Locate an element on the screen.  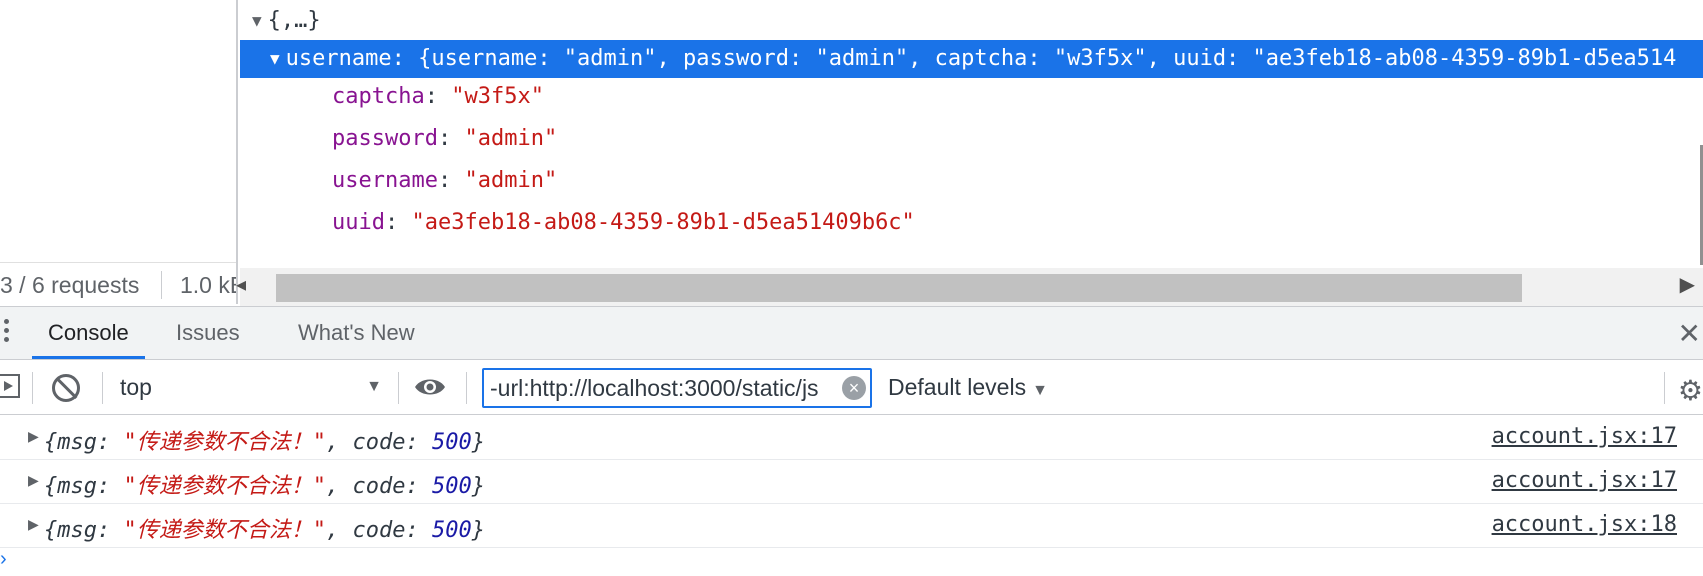
field-value: "w3f5x" is located at coordinates (497, 96).